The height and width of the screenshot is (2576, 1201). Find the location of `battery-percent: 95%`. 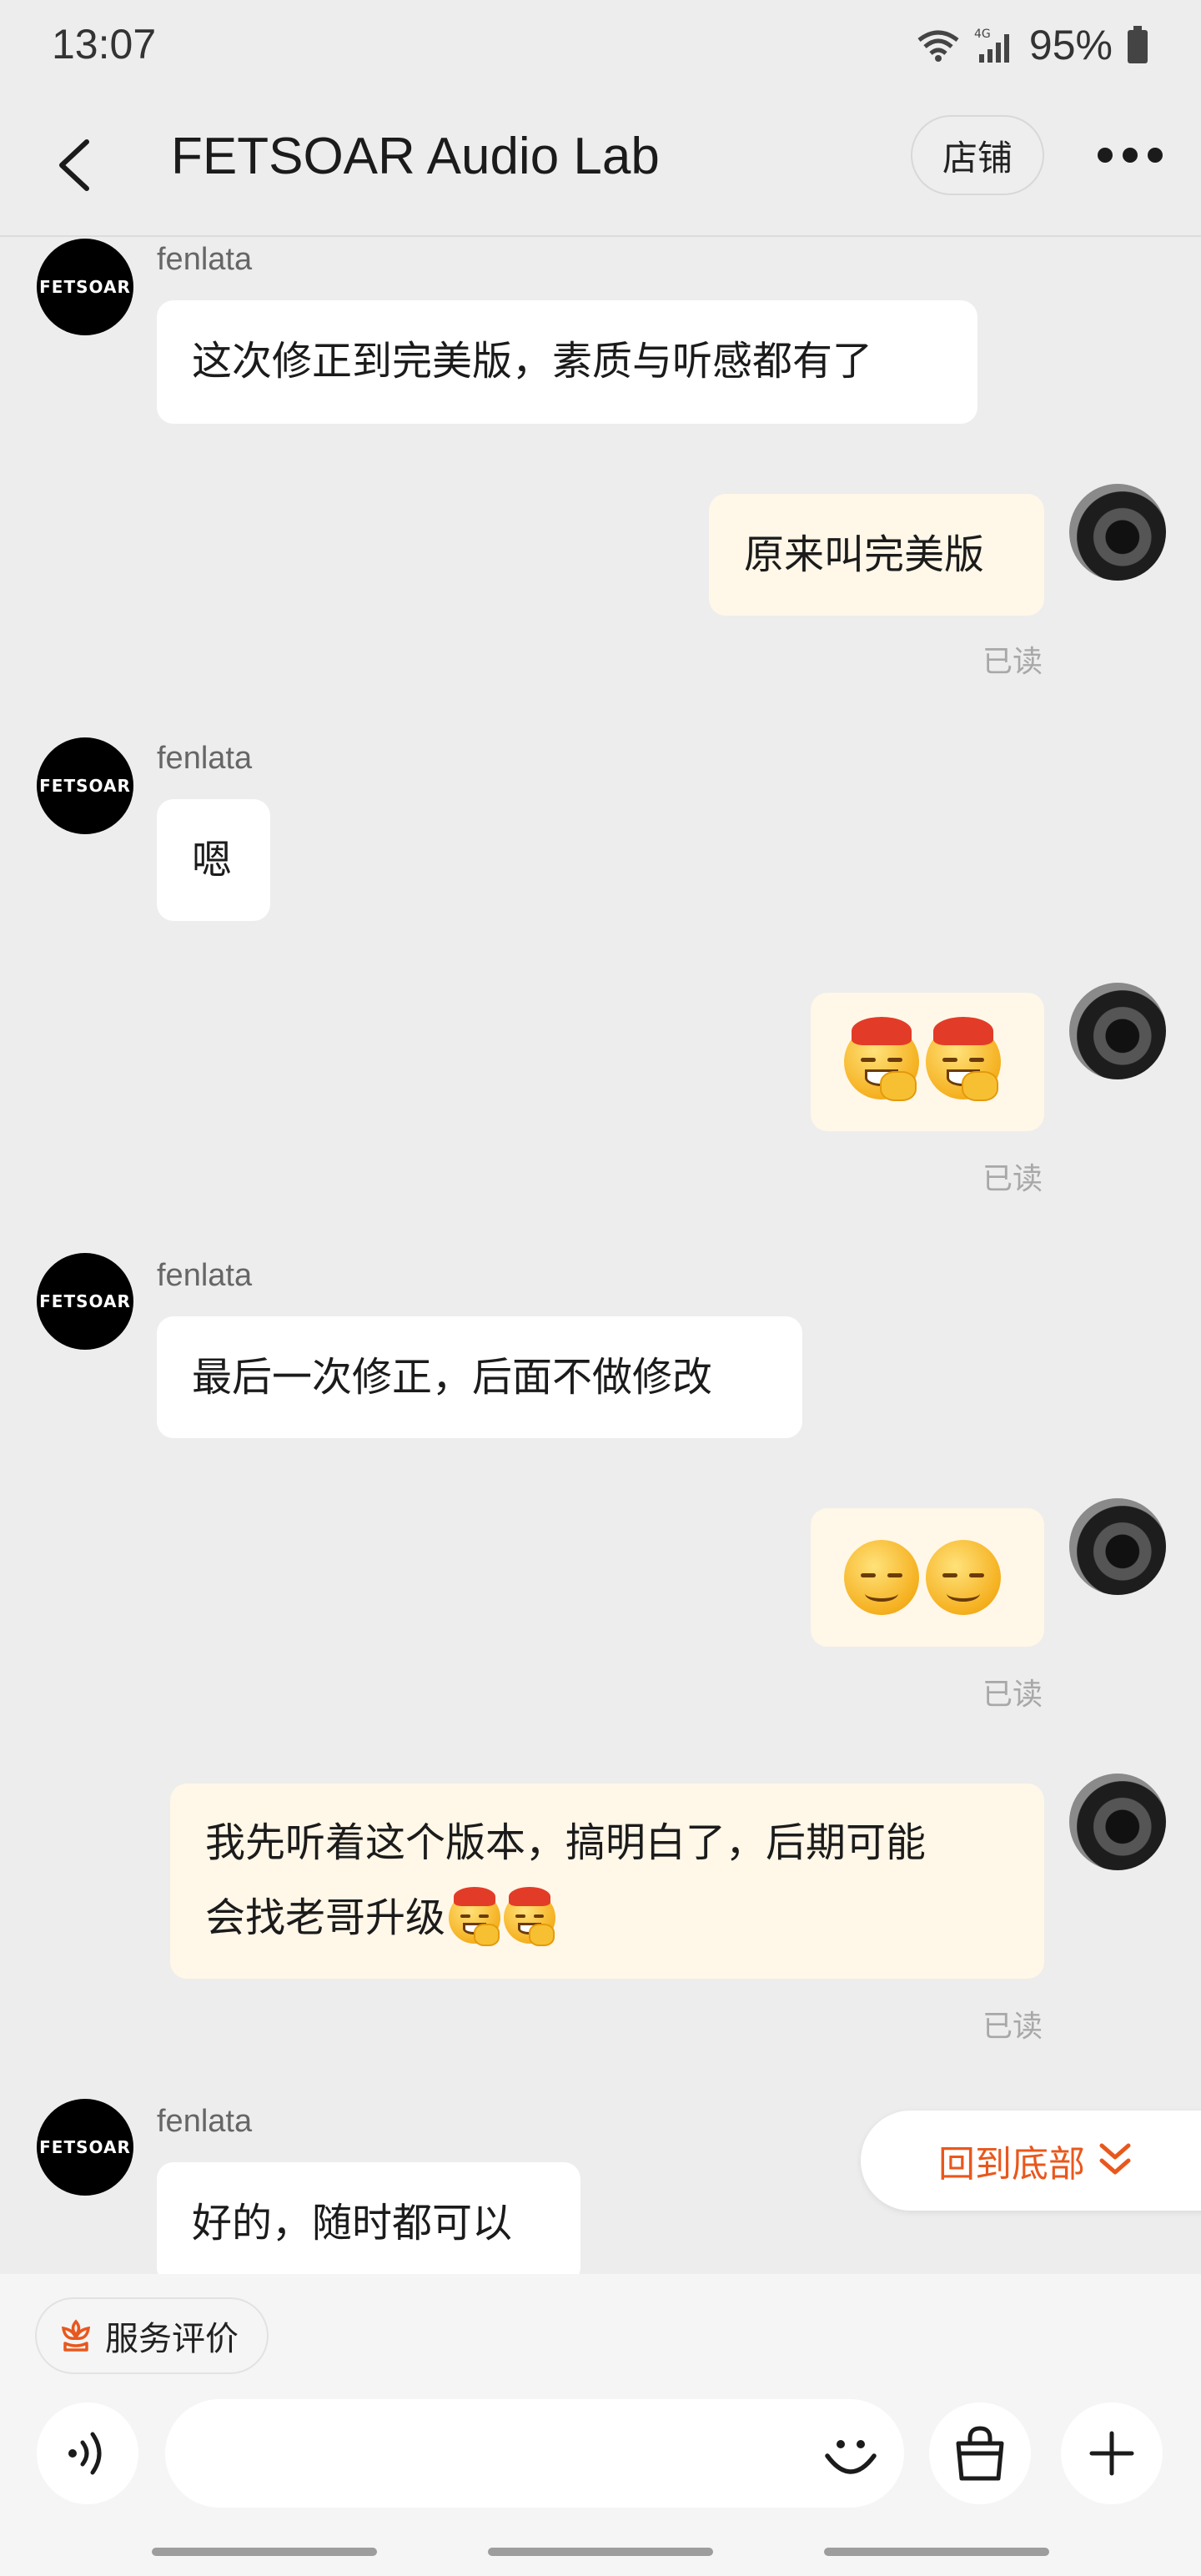

battery-percent: 95% is located at coordinates (1070, 45).